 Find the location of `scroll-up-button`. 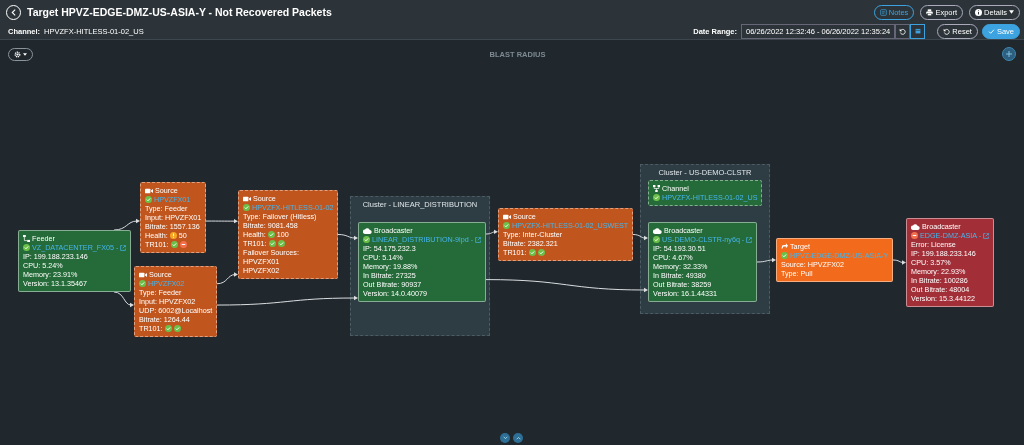

scroll-up-button is located at coordinates (518, 438).